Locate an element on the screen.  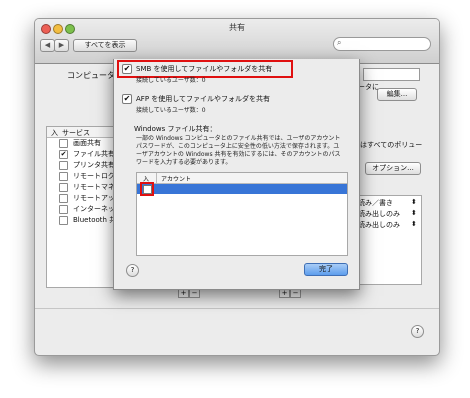
service-column-header: サービス is located at coordinates (76, 133).